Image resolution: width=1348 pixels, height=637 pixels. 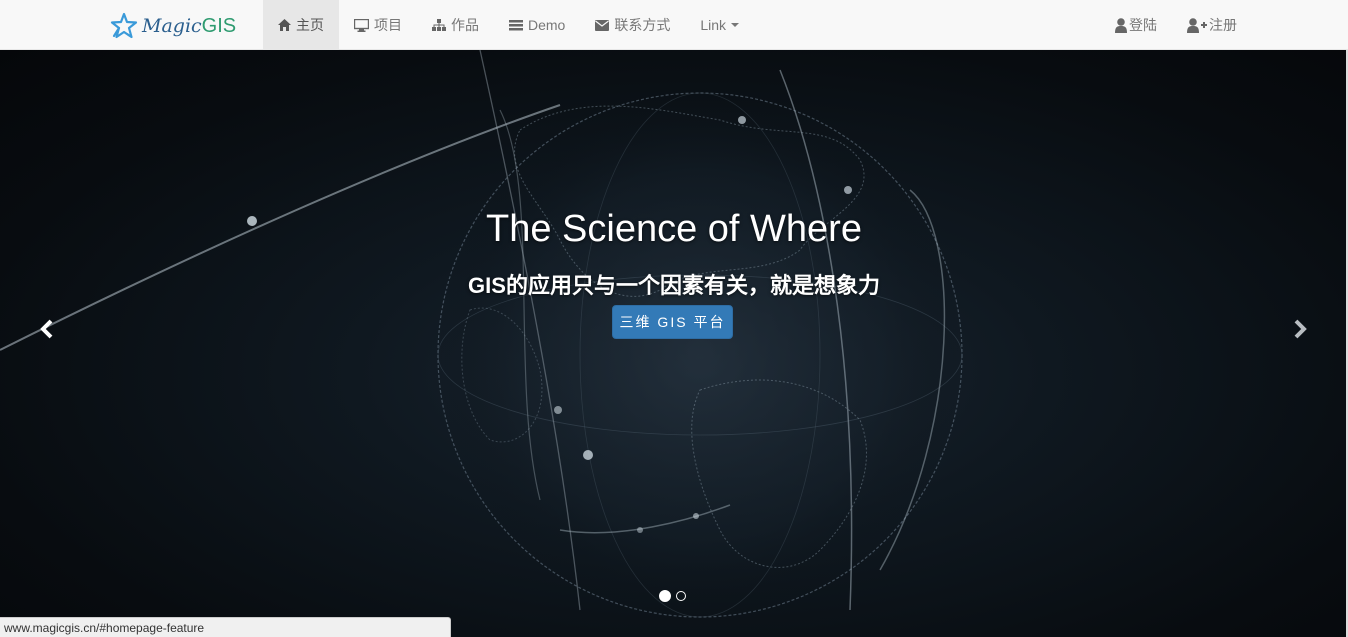 I want to click on browser-status-bar: www.magicgis.cn/#homepage-feature, so click(x=225, y=627).